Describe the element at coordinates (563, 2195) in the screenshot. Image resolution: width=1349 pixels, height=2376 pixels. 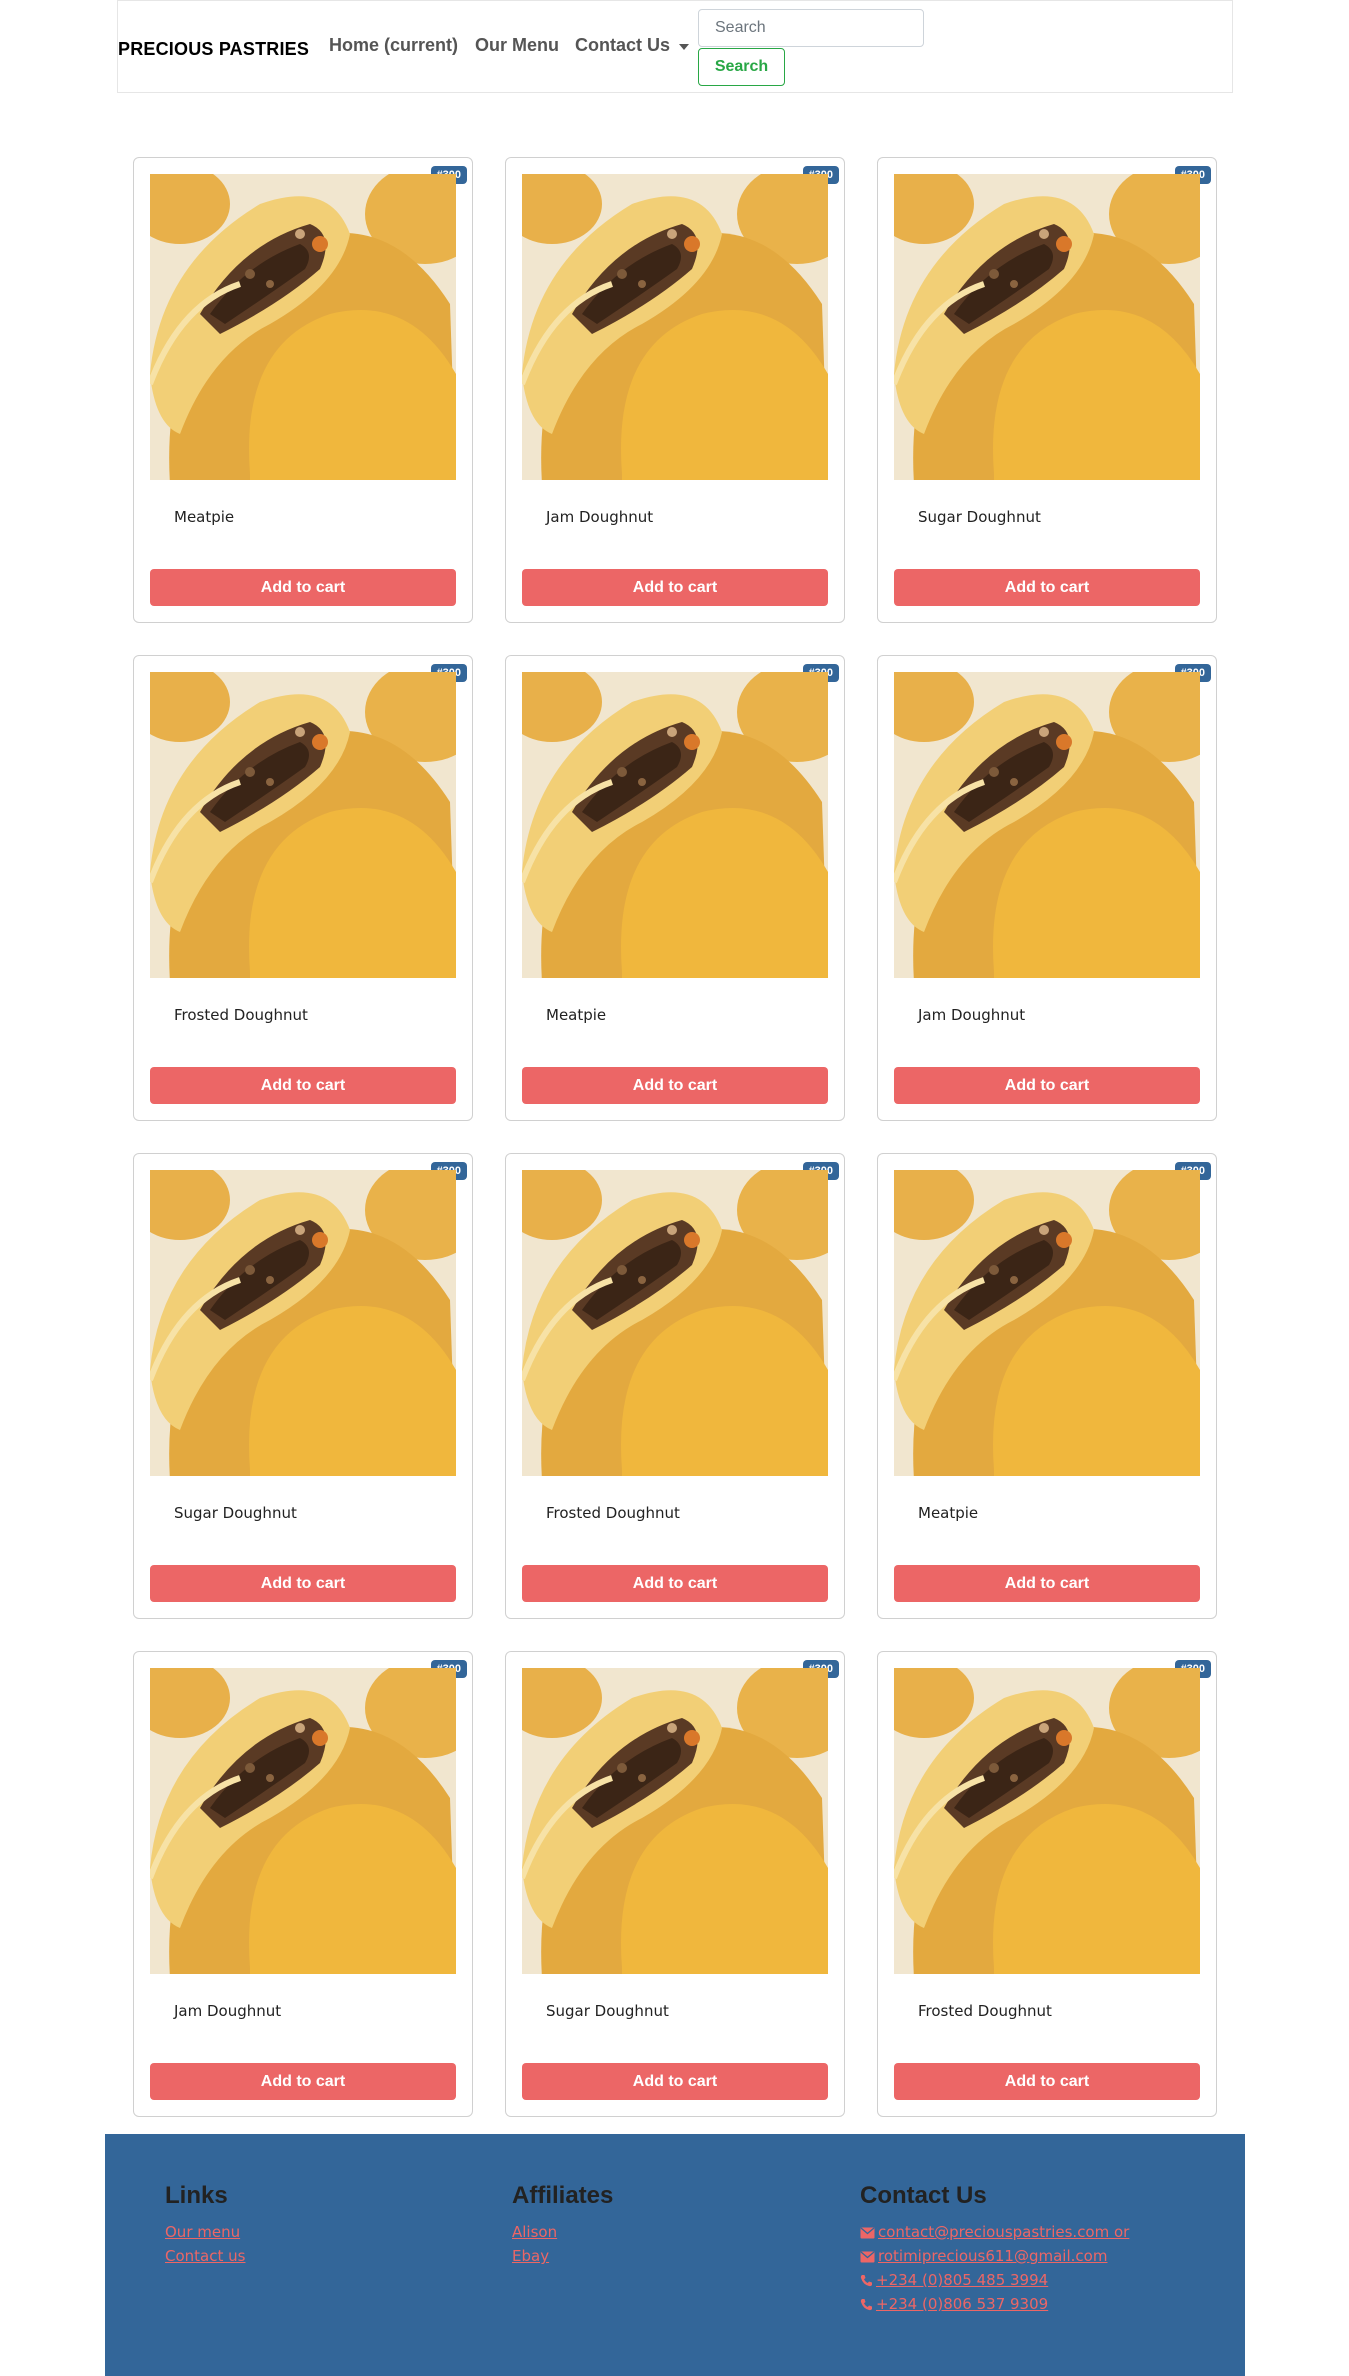
I see `footer-affiliates-heading: Affiliates` at that location.